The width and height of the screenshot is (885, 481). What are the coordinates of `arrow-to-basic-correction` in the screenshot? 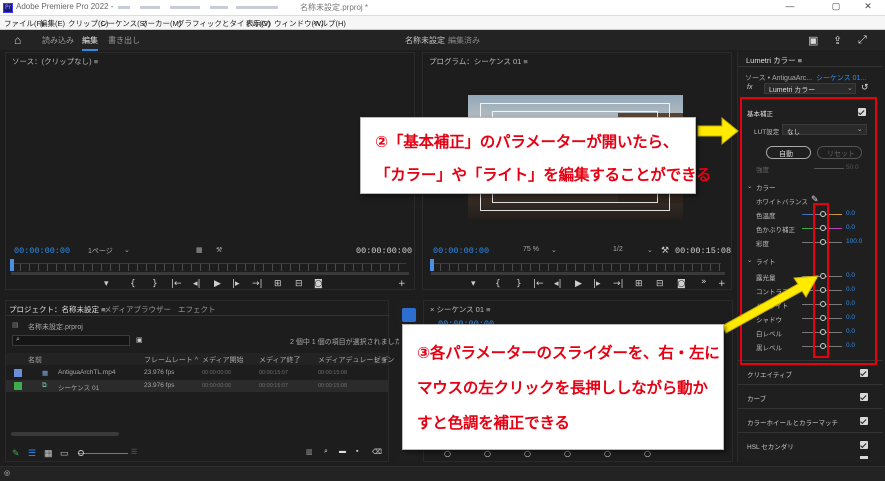 It's located at (718, 131).